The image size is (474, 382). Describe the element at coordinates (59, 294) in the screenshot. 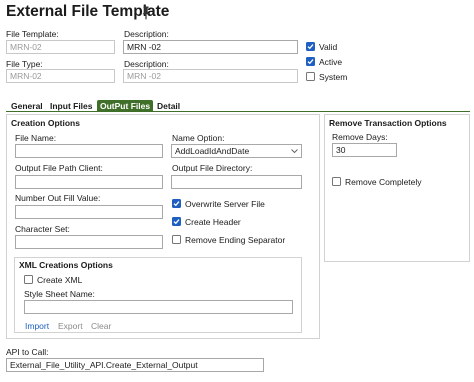

I see `style-sheet-label: Style Sheet Name:` at that location.